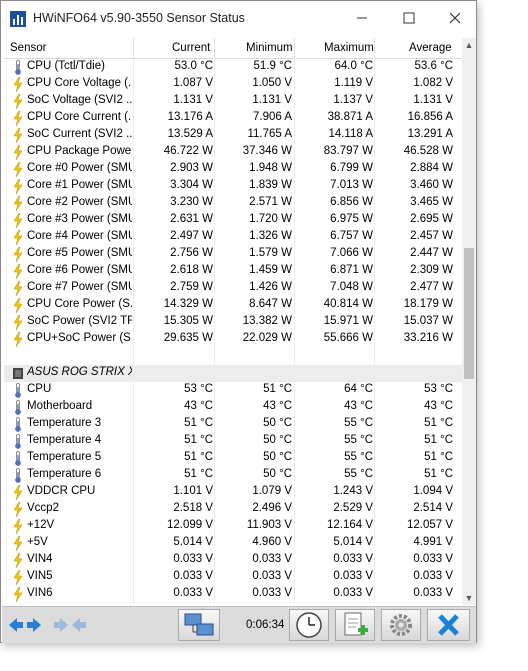  What do you see at coordinates (270, 168) in the screenshot?
I see `minimum-value: 1.948 W` at bounding box center [270, 168].